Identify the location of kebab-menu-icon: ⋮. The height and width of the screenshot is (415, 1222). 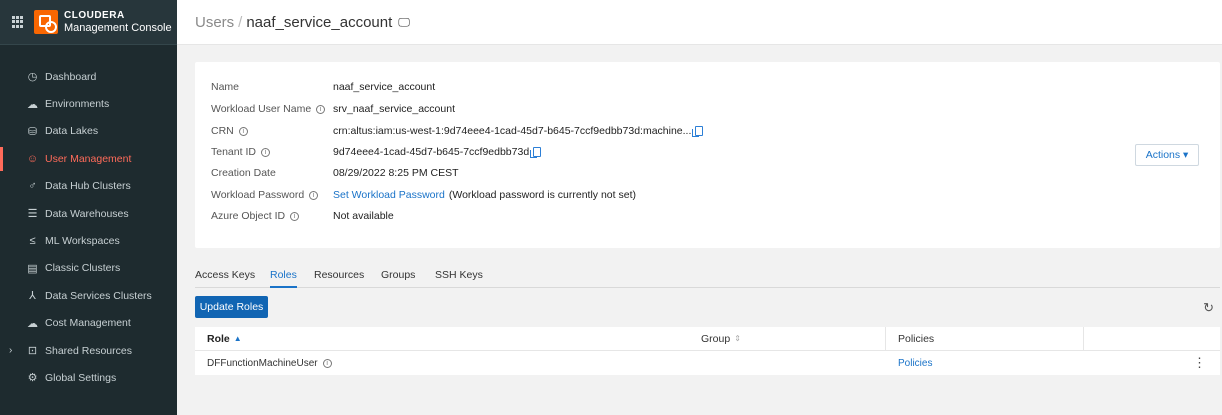
(1199, 363).